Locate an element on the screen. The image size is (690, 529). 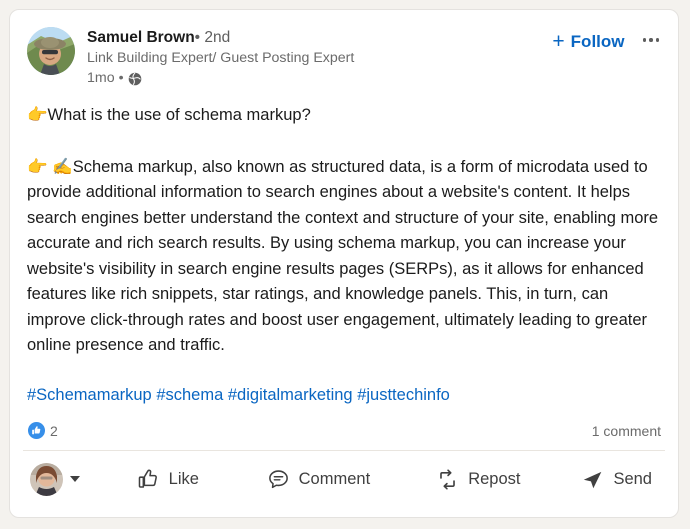
like-thumbs-up-icon is located at coordinates (36, 430).